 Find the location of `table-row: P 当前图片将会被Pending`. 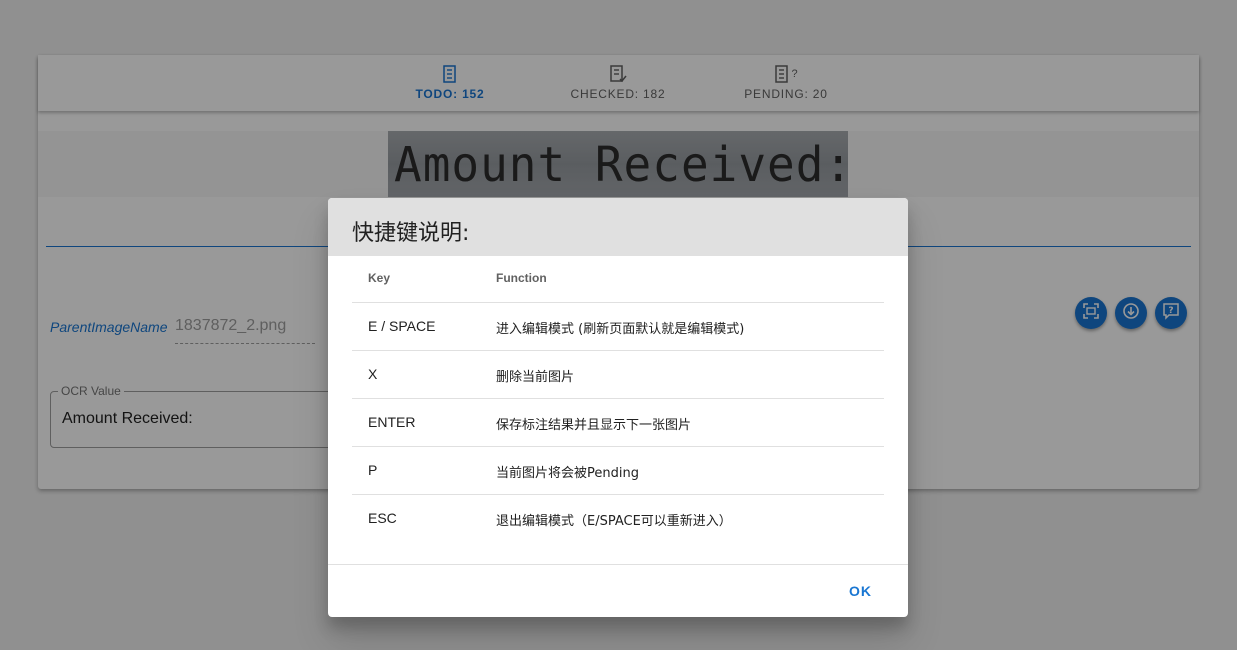

table-row: P 当前图片将会被Pending is located at coordinates (618, 471).